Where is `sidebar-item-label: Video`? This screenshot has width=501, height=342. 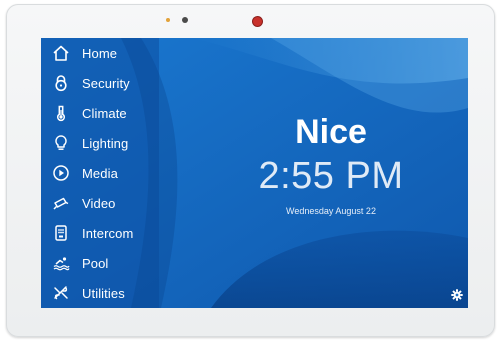 sidebar-item-label: Video is located at coordinates (99, 203).